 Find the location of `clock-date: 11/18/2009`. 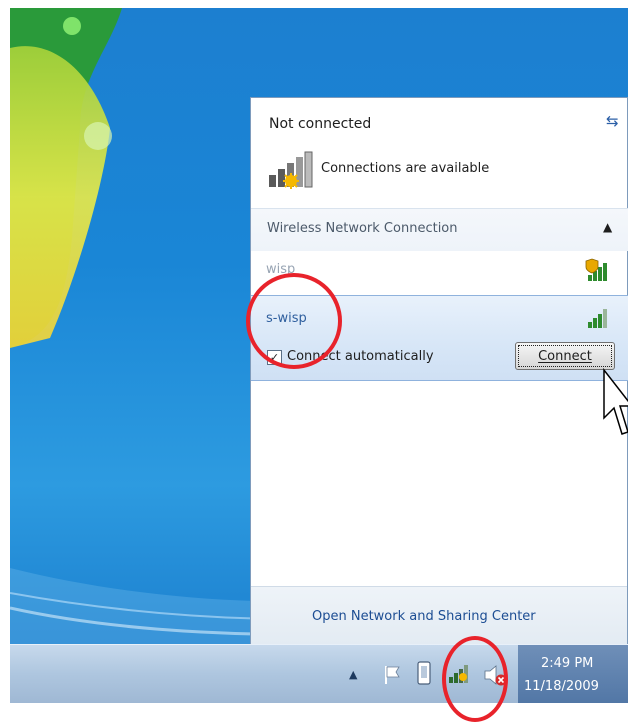

clock-date: 11/18/2009 is located at coordinates (561, 686).